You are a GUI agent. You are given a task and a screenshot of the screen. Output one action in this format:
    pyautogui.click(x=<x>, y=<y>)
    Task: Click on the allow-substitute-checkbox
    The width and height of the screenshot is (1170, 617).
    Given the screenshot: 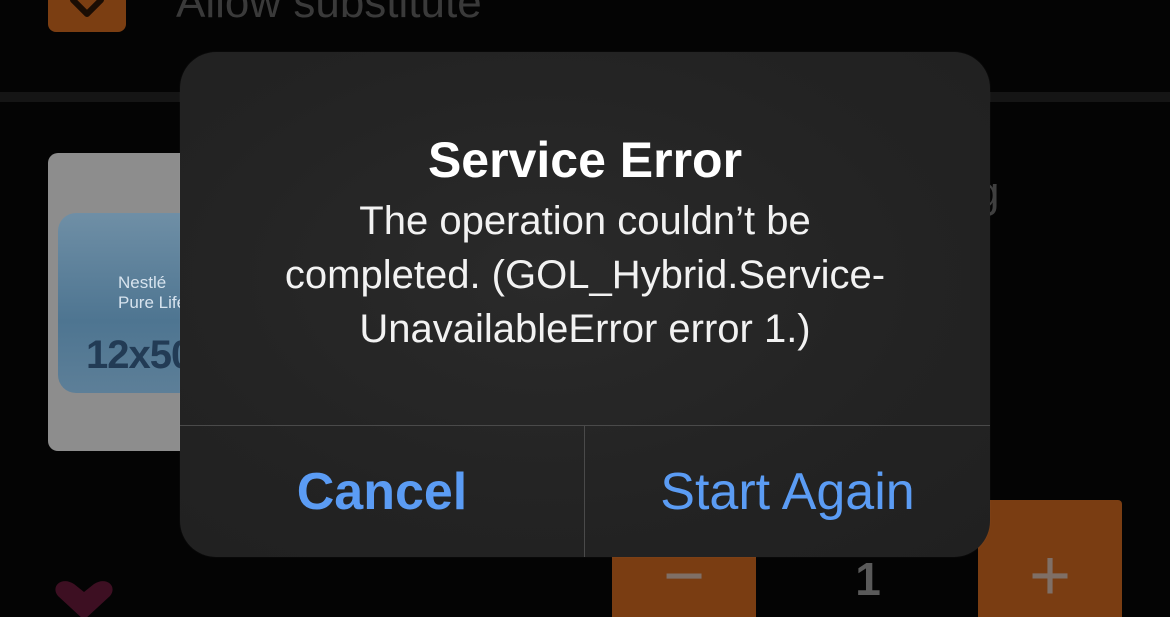 What is the action you would take?
    pyautogui.click(x=87, y=16)
    